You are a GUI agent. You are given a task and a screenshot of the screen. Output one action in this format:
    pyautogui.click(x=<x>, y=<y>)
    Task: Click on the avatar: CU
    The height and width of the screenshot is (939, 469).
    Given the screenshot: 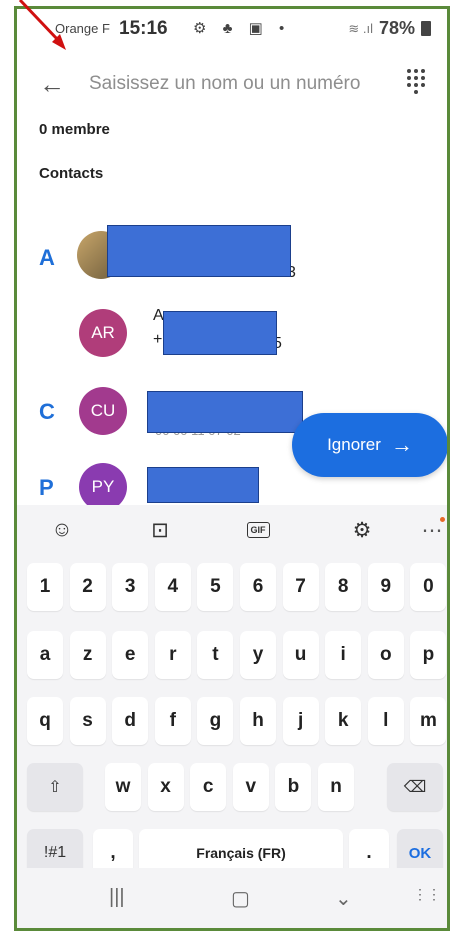 What is the action you would take?
    pyautogui.click(x=103, y=411)
    